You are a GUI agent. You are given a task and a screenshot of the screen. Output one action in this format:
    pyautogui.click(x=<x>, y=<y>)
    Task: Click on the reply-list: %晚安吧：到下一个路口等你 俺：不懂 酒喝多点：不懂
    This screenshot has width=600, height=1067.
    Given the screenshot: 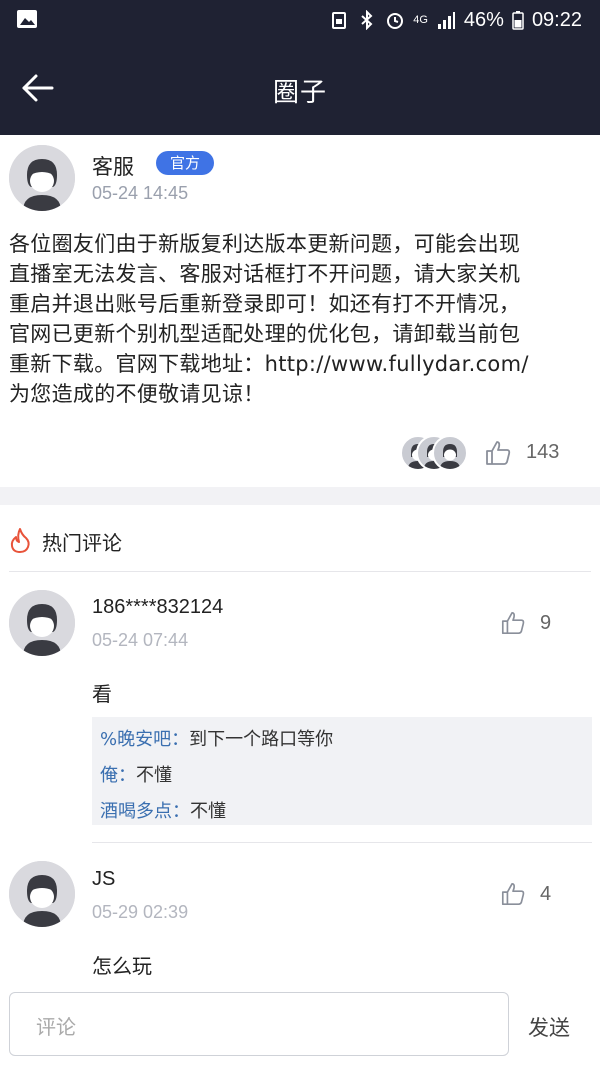 What is the action you would take?
    pyautogui.click(x=342, y=771)
    